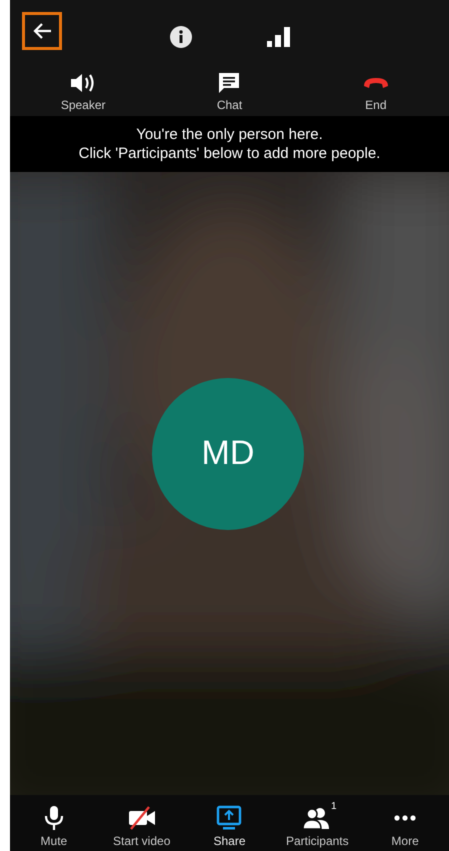 The height and width of the screenshot is (851, 449). I want to click on participant-count: 1, so click(334, 807).